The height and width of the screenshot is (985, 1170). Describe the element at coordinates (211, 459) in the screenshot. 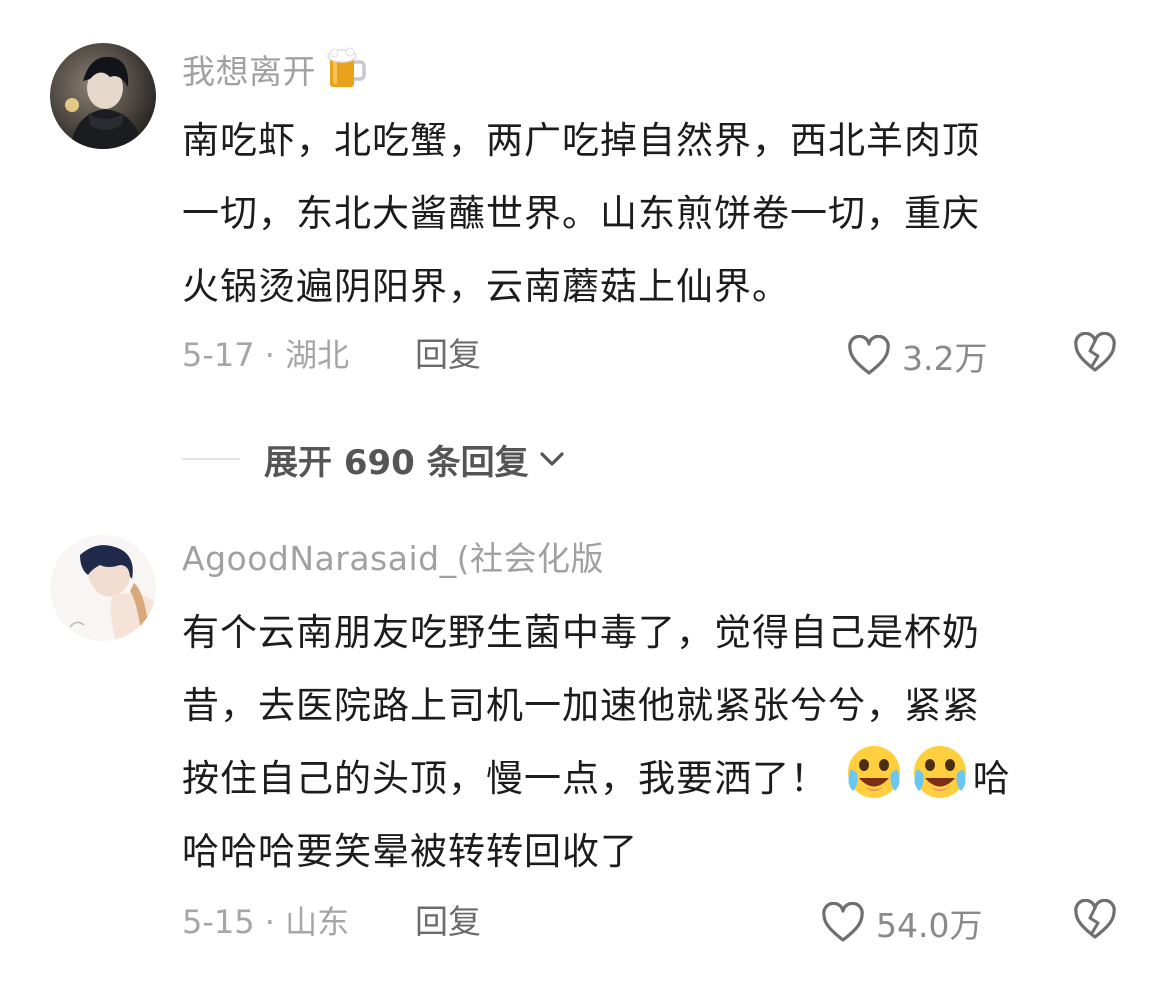

I see `divider-line` at that location.